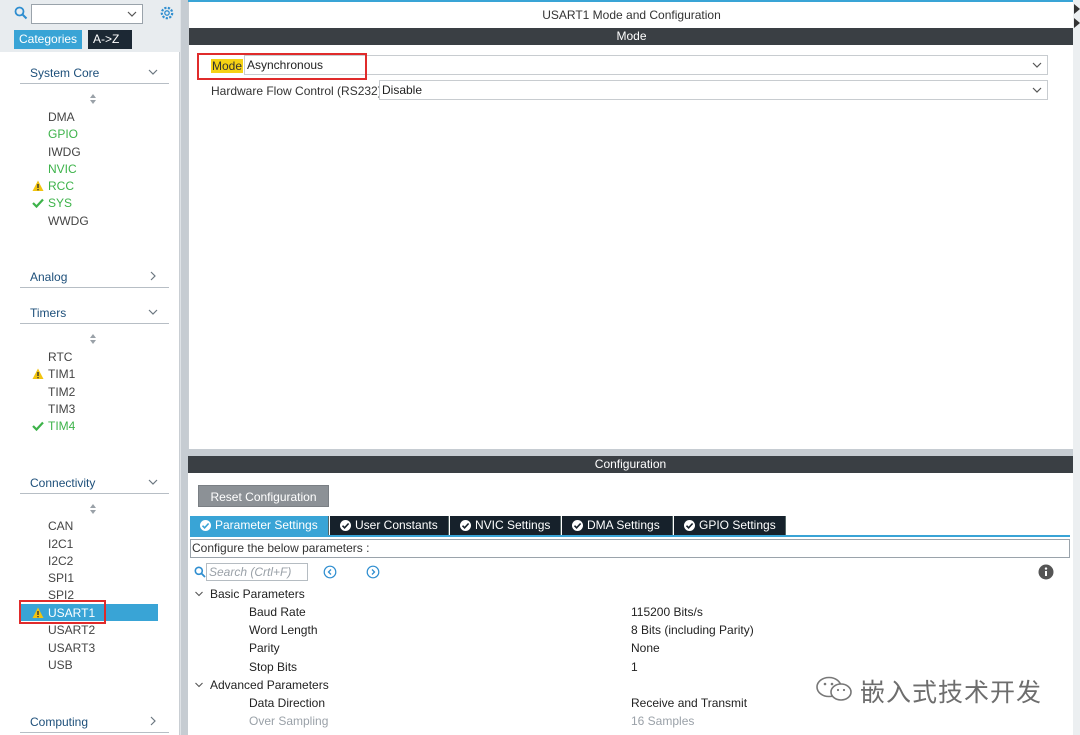  I want to click on list-item-tim2: TIM2, so click(61, 392).